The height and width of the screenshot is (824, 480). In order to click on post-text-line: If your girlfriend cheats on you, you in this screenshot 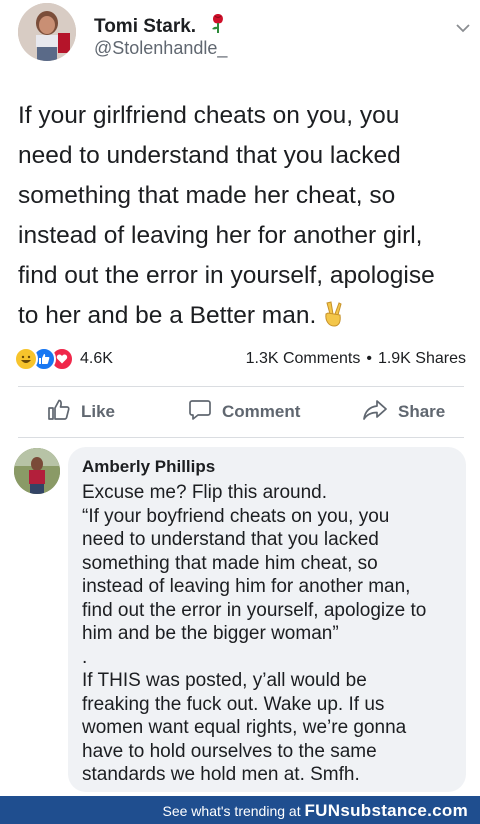, I will do `click(209, 115)`.